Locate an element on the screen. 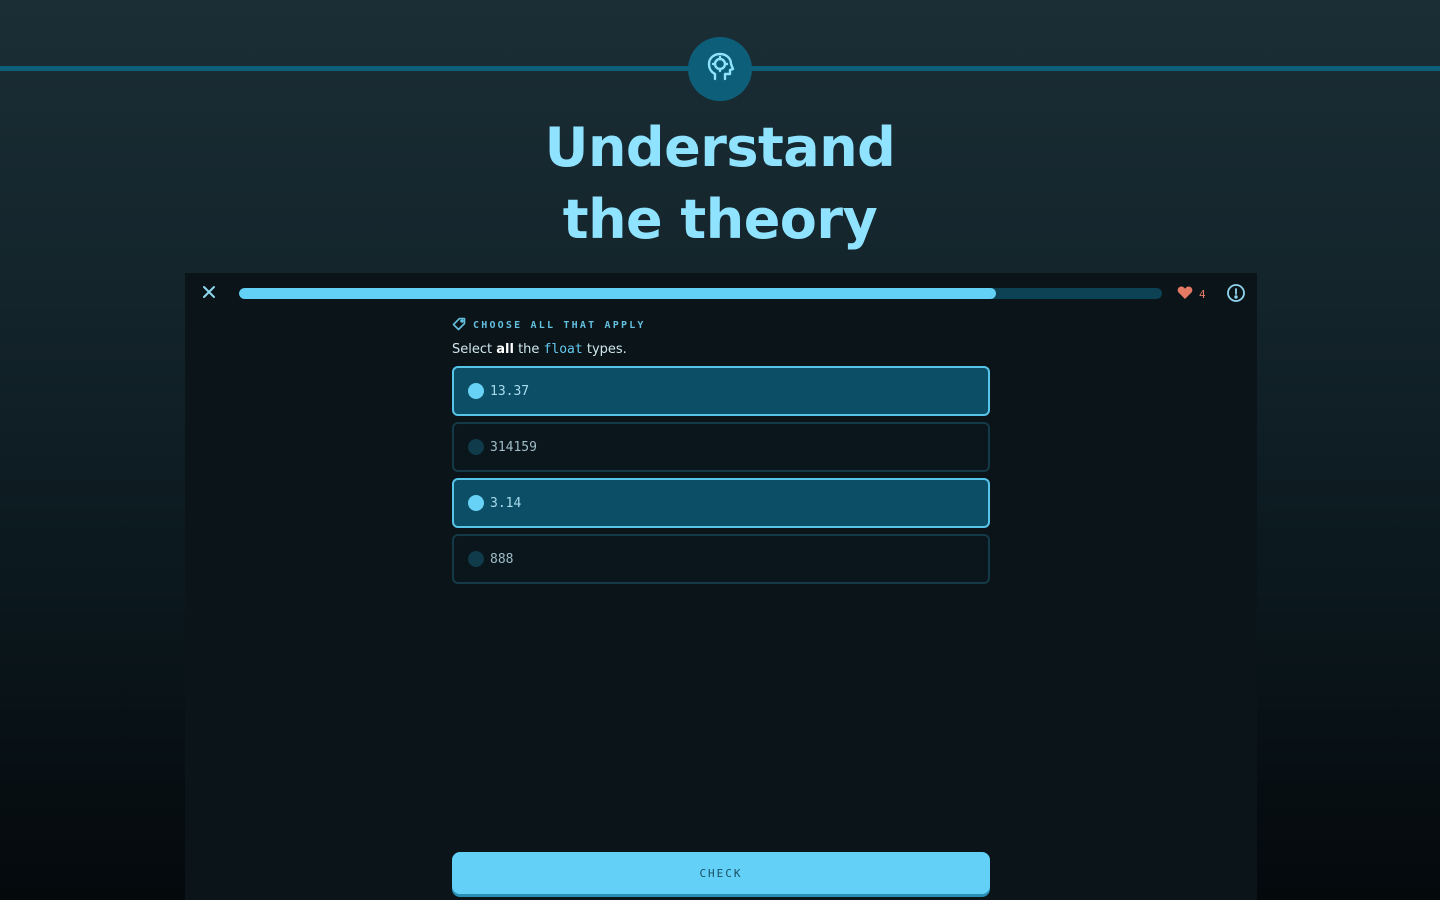 This screenshot has width=1440, height=900. tag-icon is located at coordinates (459, 325).